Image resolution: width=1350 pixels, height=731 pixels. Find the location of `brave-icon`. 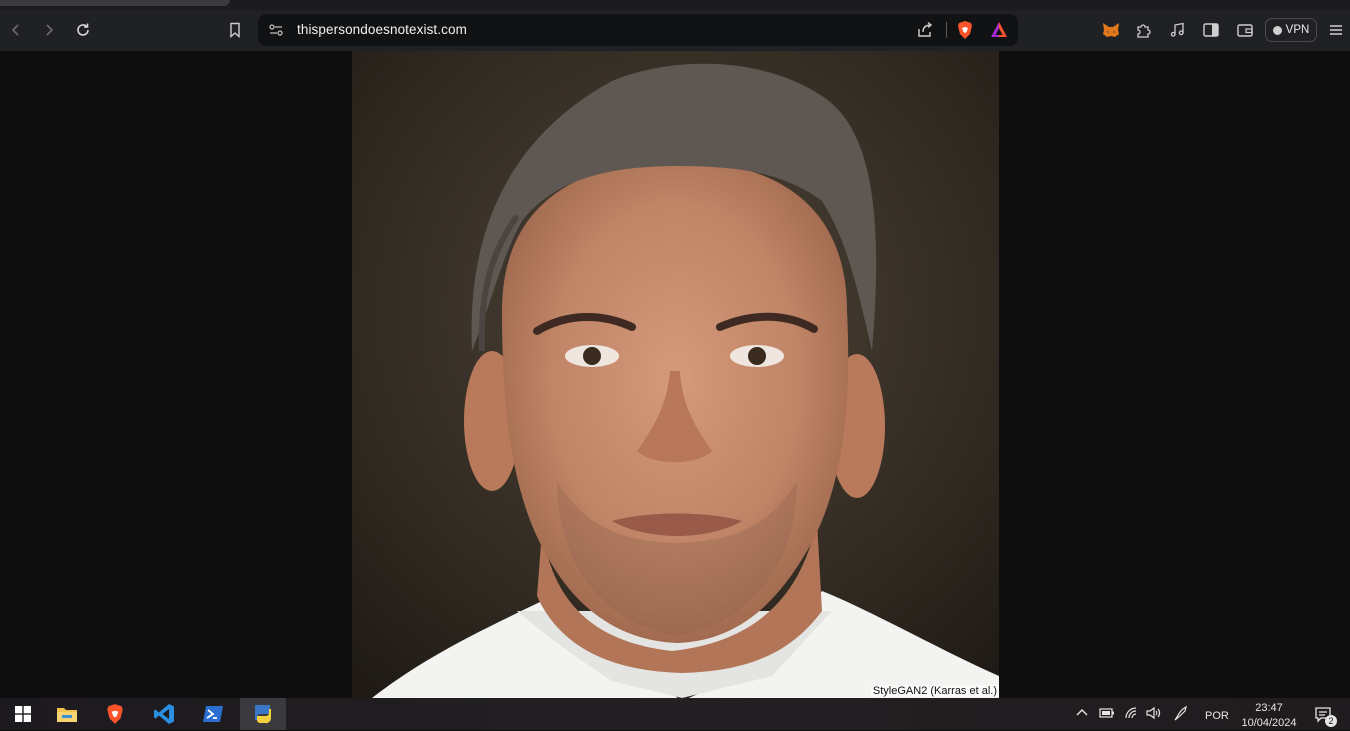

brave-icon is located at coordinates (115, 714).